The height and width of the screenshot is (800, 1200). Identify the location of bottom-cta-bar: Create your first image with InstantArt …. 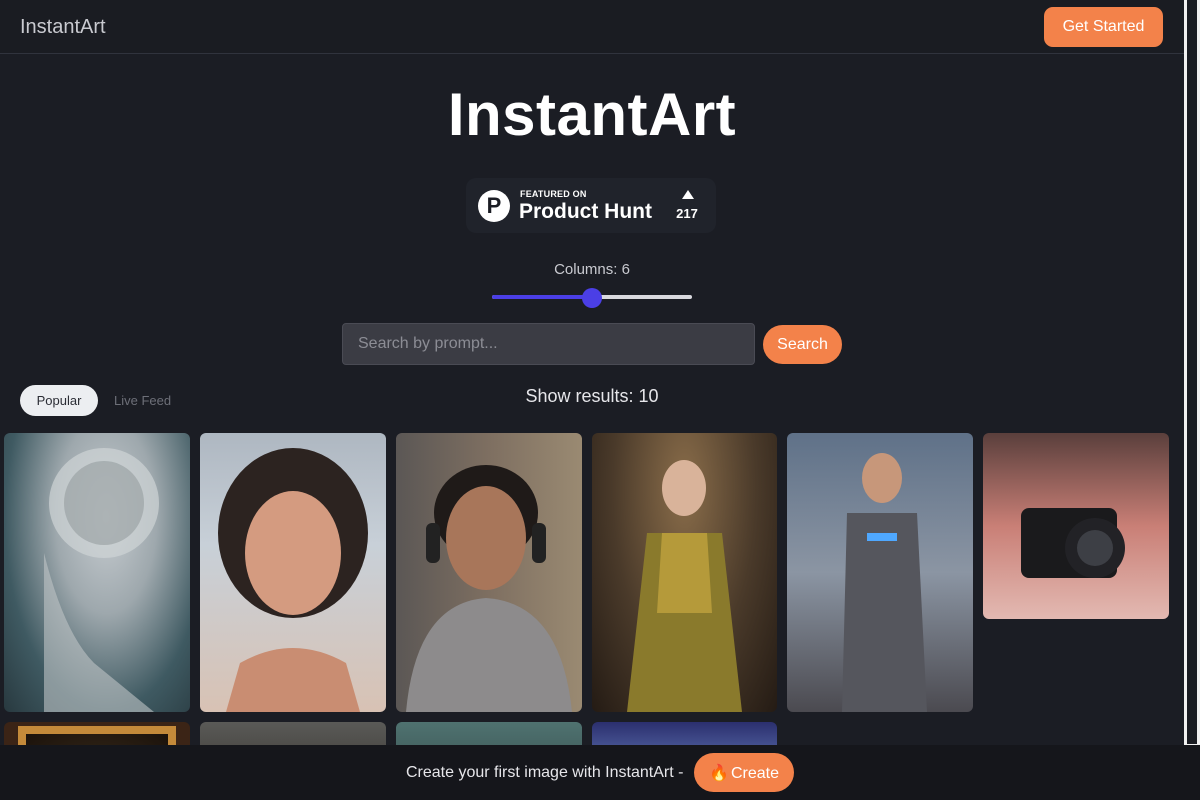
(600, 772).